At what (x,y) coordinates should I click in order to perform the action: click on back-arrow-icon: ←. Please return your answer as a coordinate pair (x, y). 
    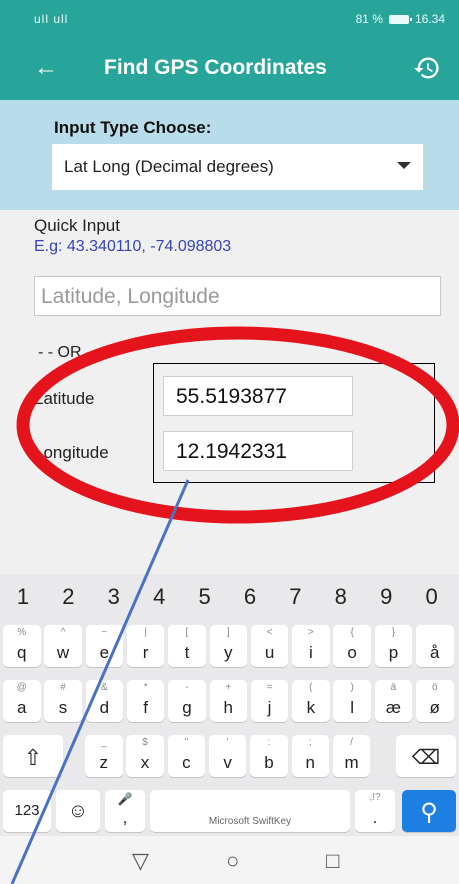
    Looking at the image, I should click on (46, 68).